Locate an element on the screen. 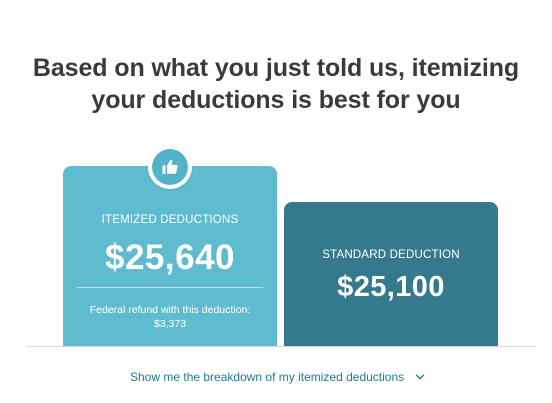 The image size is (552, 403). federal-refund-label: Federal refund with this deduction: is located at coordinates (170, 310).